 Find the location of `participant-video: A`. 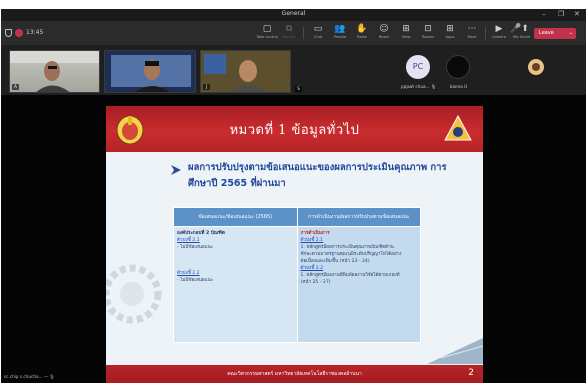

participant-video: A is located at coordinates (54, 71).